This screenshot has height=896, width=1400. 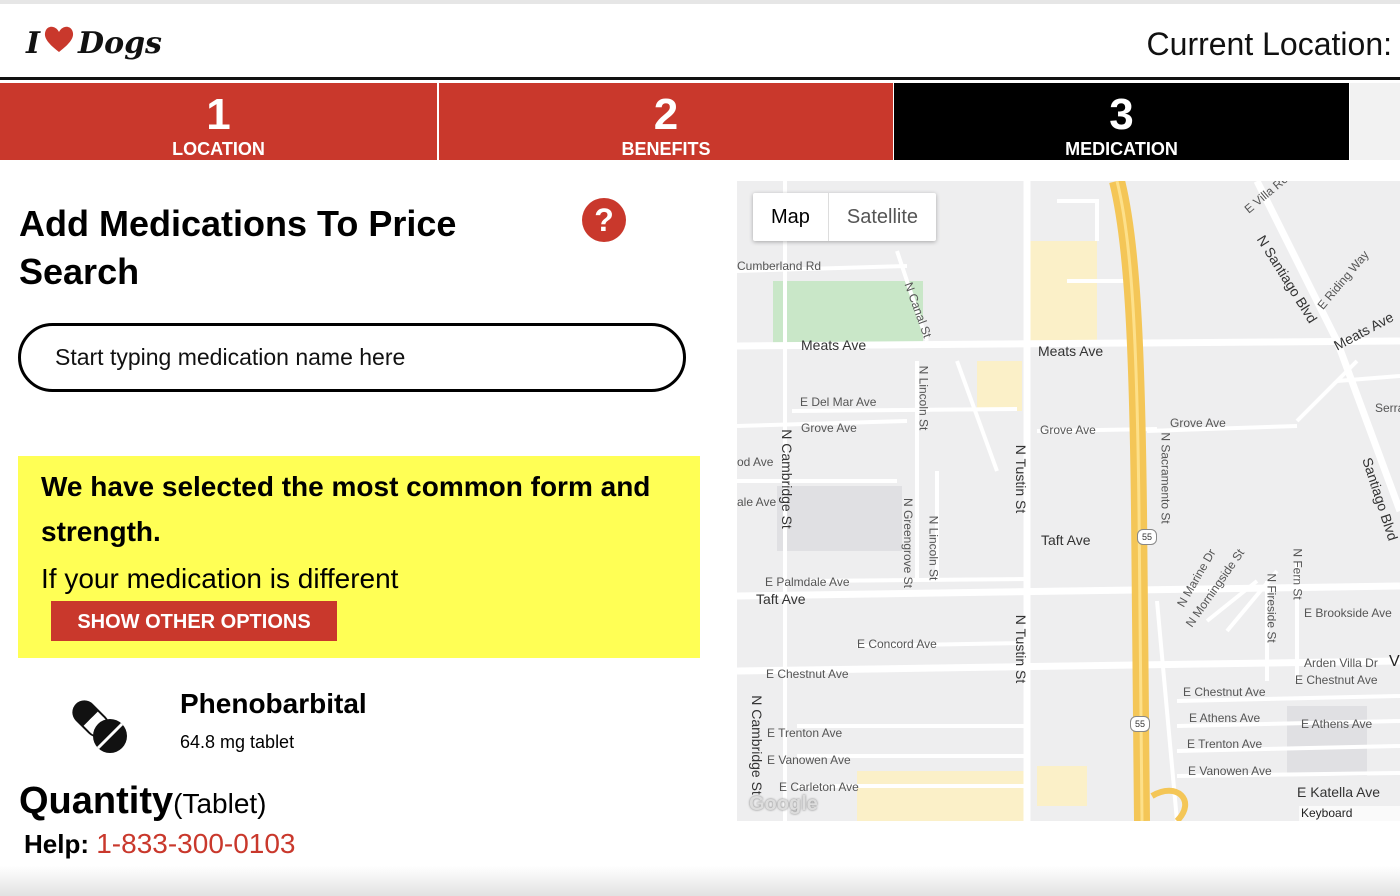 I want to click on map-street-label: E Del Mar Ave, so click(x=838, y=402).